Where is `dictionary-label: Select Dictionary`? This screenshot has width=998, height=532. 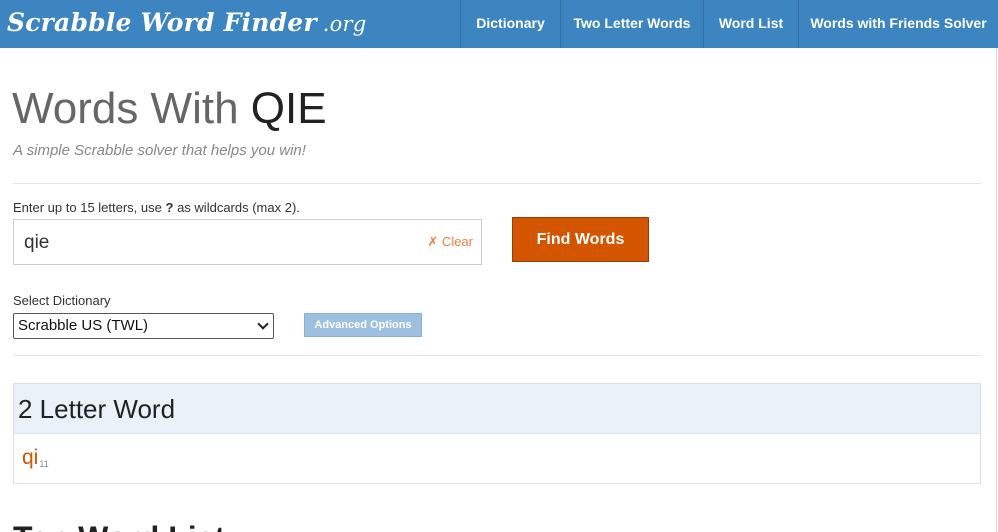
dictionary-label: Select Dictionary is located at coordinates (62, 300).